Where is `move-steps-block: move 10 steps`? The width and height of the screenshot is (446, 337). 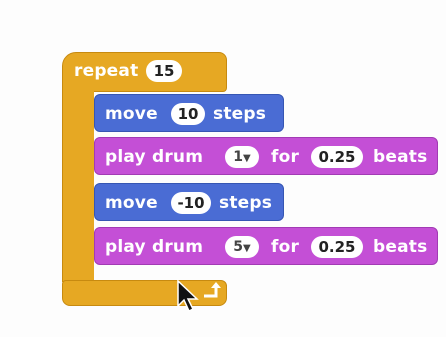
move-steps-block: move 10 steps is located at coordinates (189, 113).